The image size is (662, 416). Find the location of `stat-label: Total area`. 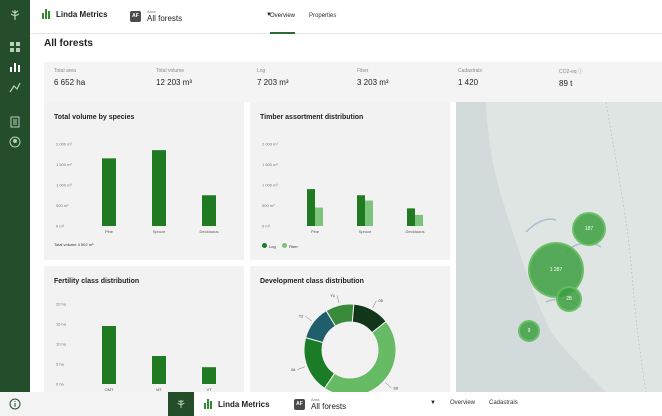

stat-label: Total area is located at coordinates (65, 71).